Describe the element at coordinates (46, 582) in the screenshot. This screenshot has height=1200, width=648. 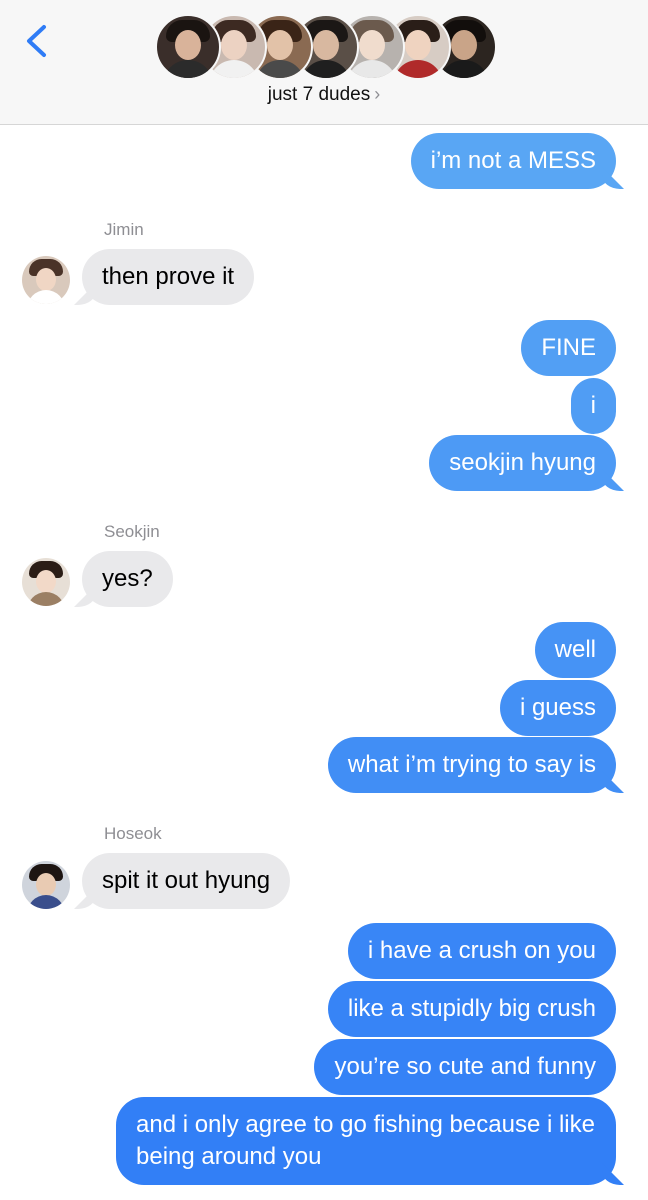
I see `seokjin-avatar` at that location.